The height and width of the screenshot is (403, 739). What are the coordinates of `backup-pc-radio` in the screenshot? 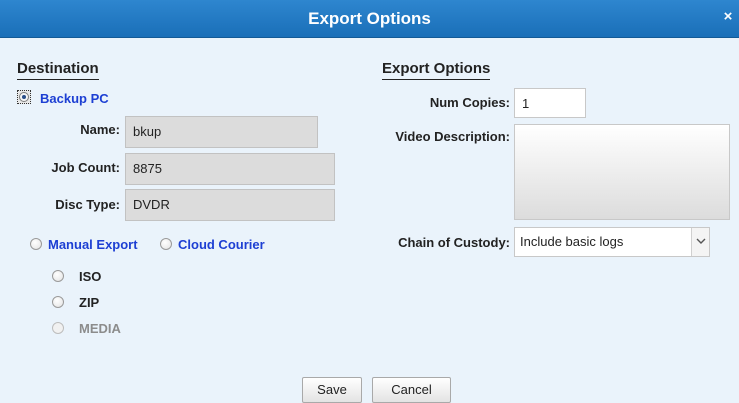 It's located at (24, 97).